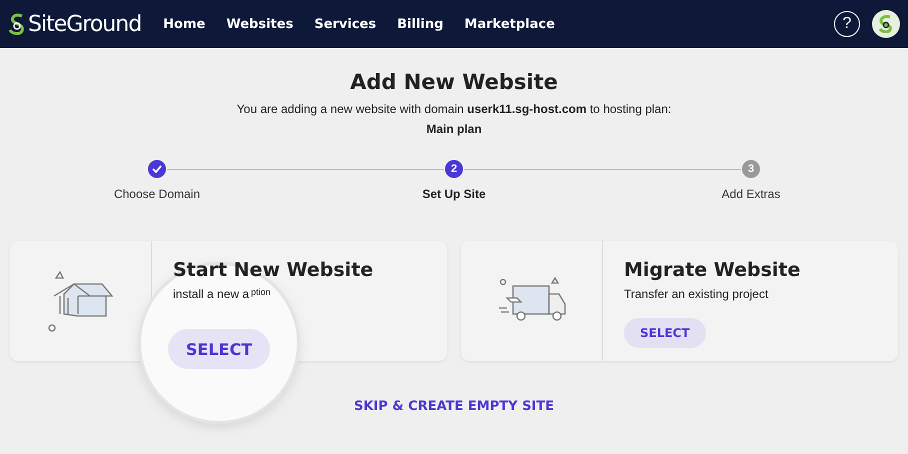 The image size is (908, 454). What do you see at coordinates (712, 270) in the screenshot?
I see `card-title: Migrate Website` at bounding box center [712, 270].